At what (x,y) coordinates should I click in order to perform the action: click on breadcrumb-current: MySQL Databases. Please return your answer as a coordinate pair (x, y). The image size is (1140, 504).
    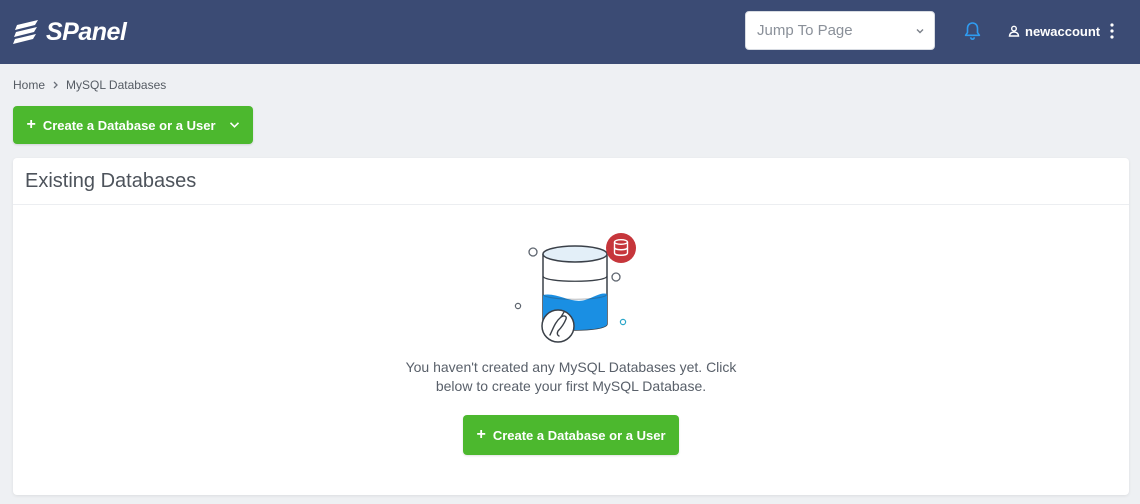
    Looking at the image, I should click on (116, 85).